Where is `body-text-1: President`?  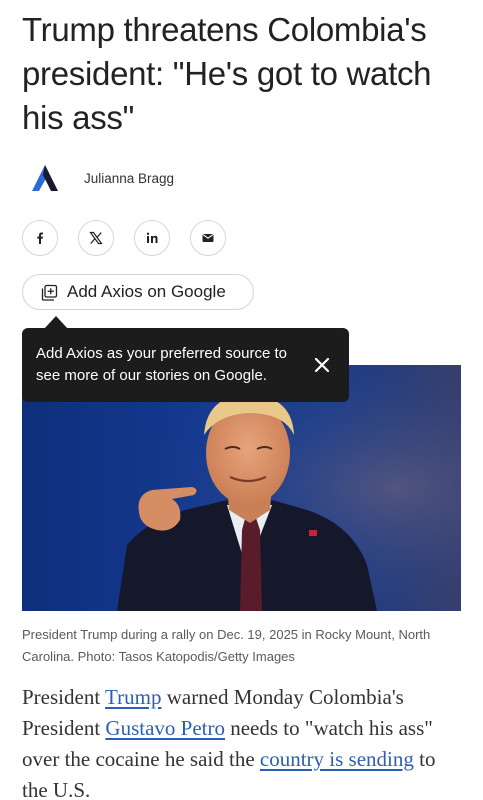 body-text-1: President is located at coordinates (64, 697).